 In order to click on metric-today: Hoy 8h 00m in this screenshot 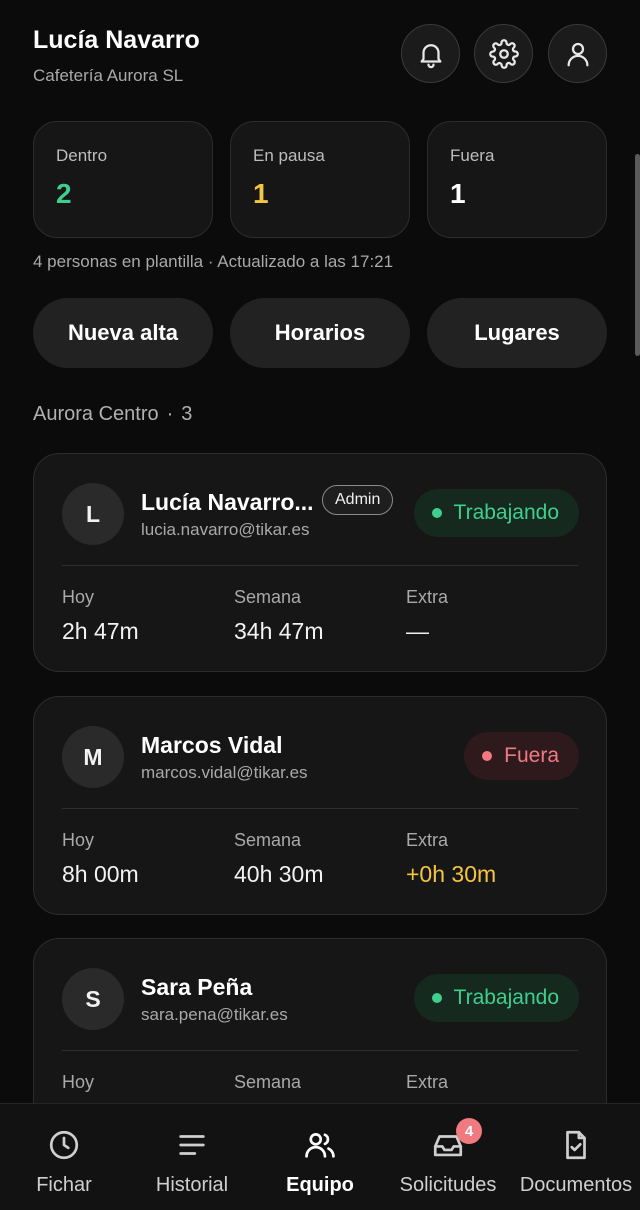, I will do `click(100, 859)`.